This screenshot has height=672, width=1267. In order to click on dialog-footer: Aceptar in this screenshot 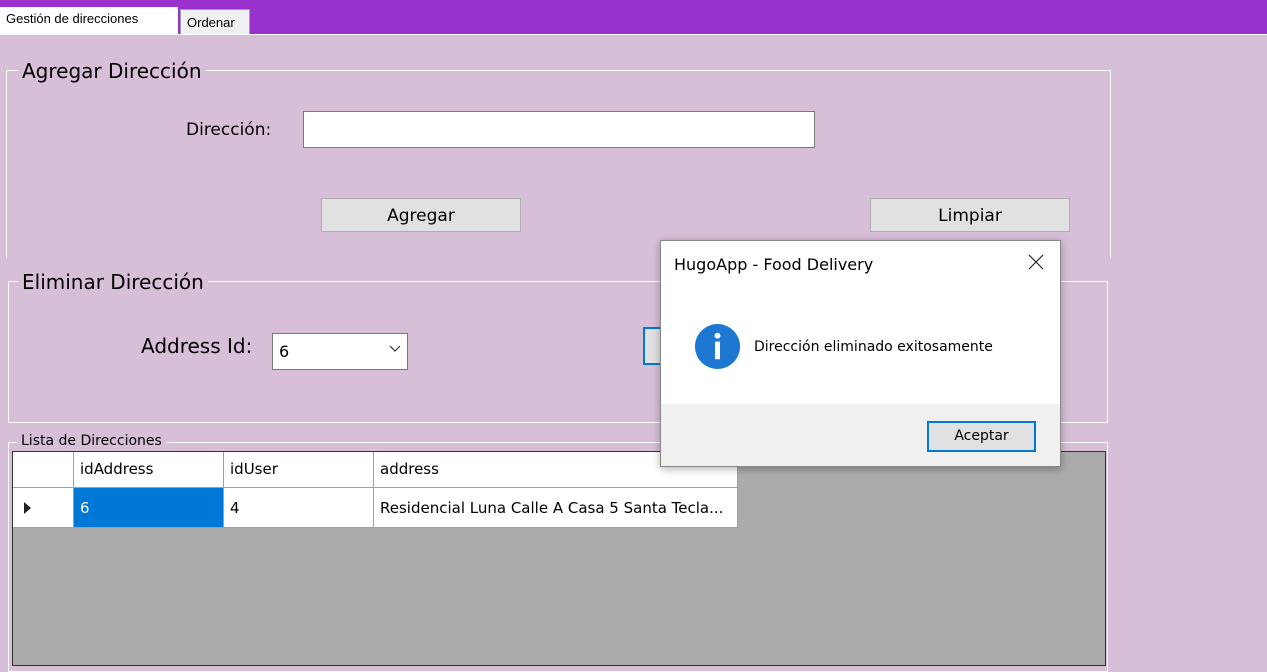, I will do `click(860, 435)`.